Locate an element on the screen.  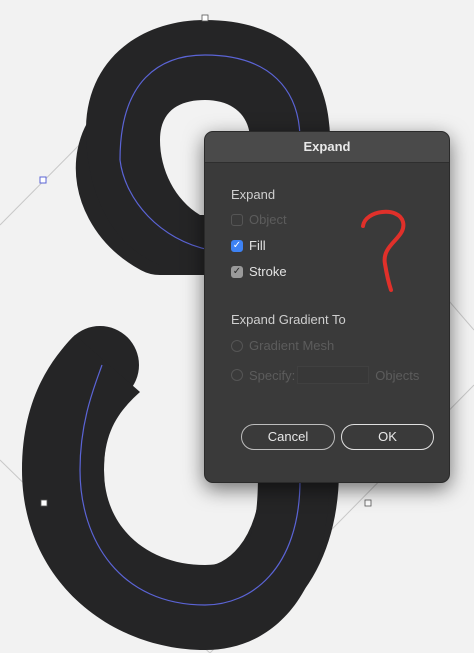
stroke-label: Stroke is located at coordinates (268, 271).